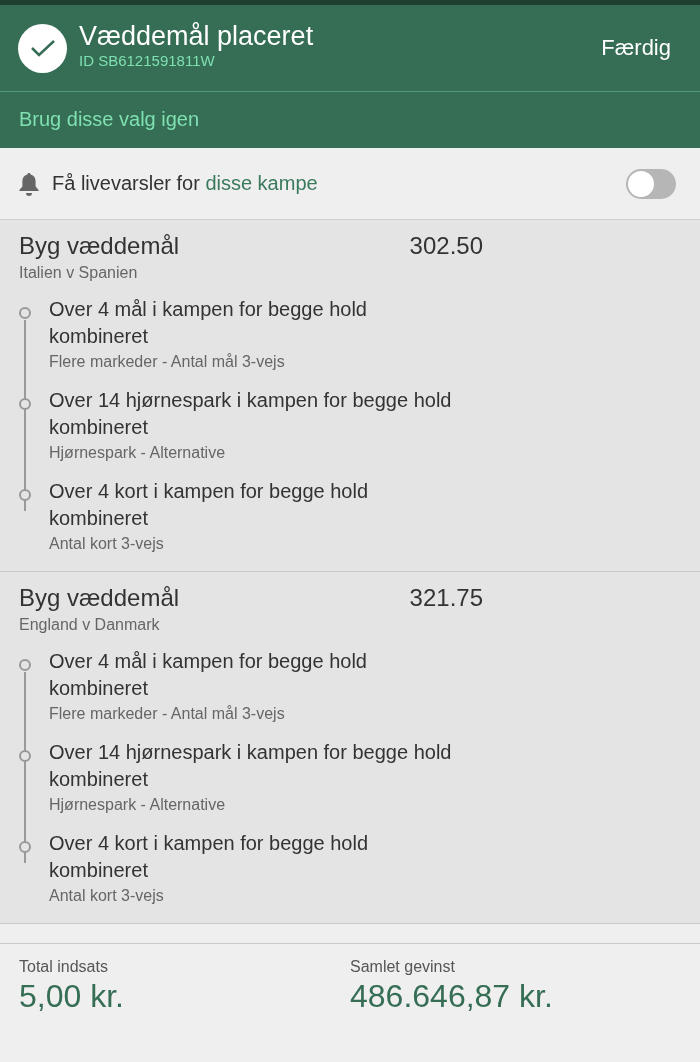 The height and width of the screenshot is (1062, 700). What do you see at coordinates (42, 48) in the screenshot?
I see `check-icon` at bounding box center [42, 48].